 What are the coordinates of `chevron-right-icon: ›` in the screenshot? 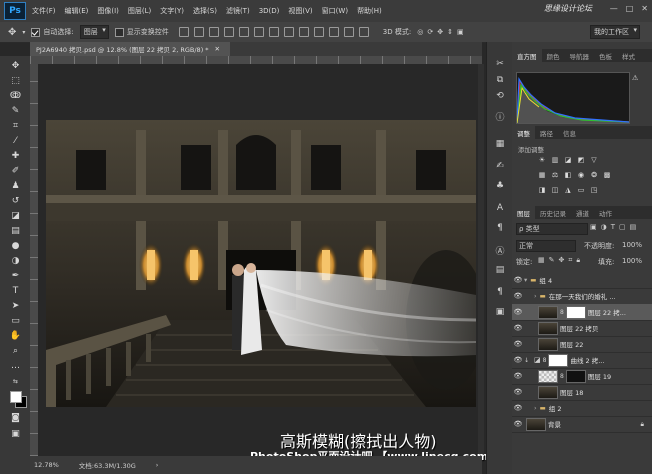 It's located at (535, 408).